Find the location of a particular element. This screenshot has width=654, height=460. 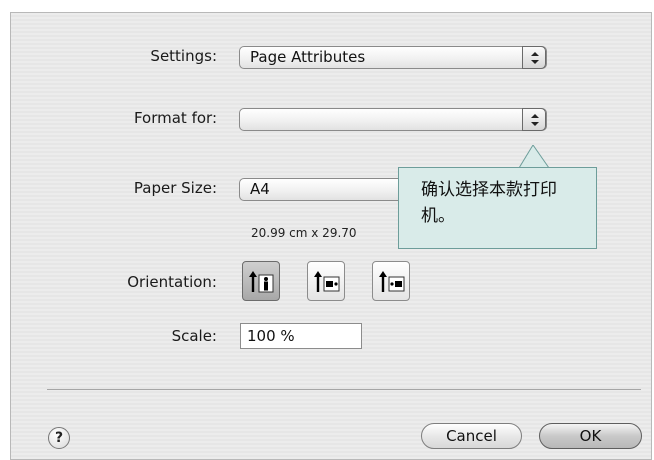

format-for-popup is located at coordinates (393, 119).